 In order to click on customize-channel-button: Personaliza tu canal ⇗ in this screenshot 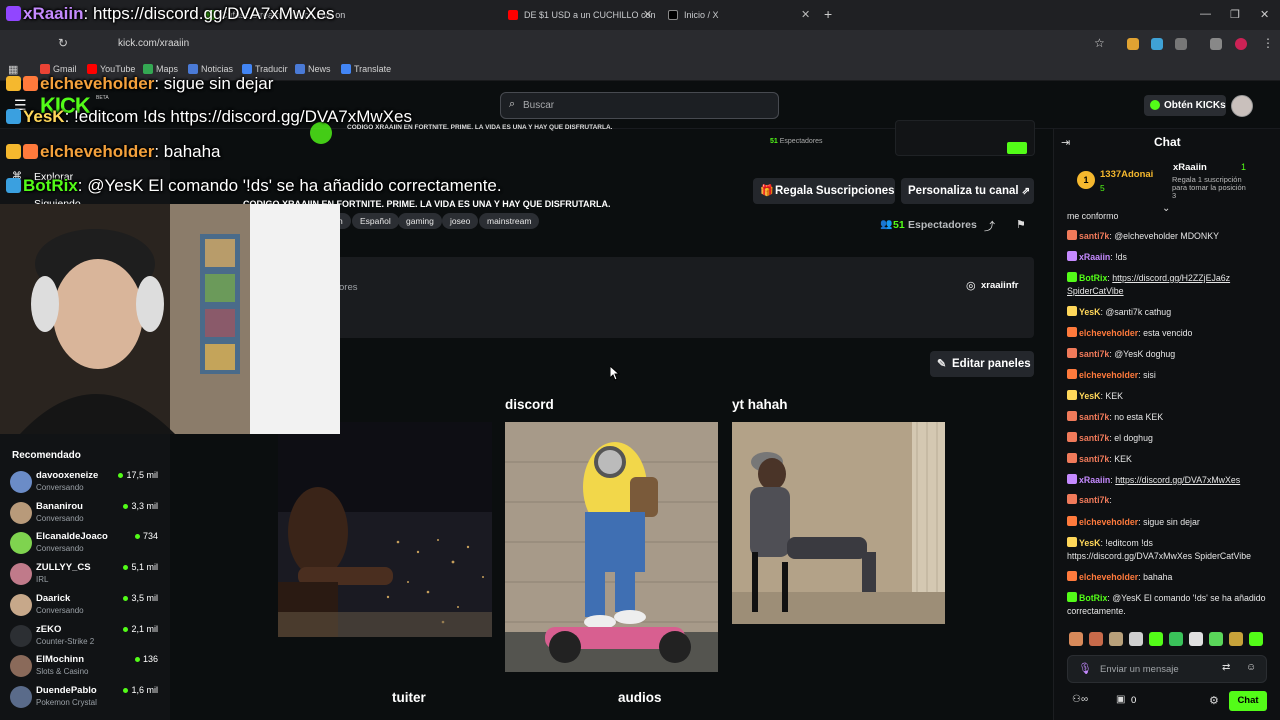, I will do `click(967, 191)`.